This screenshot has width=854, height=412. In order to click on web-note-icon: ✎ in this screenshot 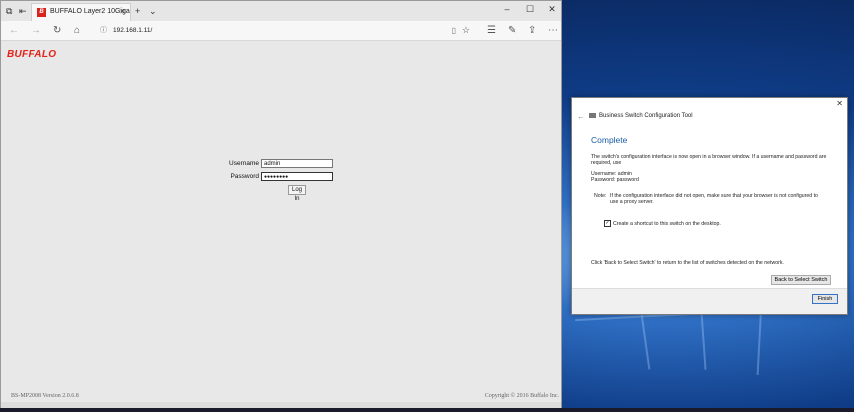, I will do `click(512, 31)`.